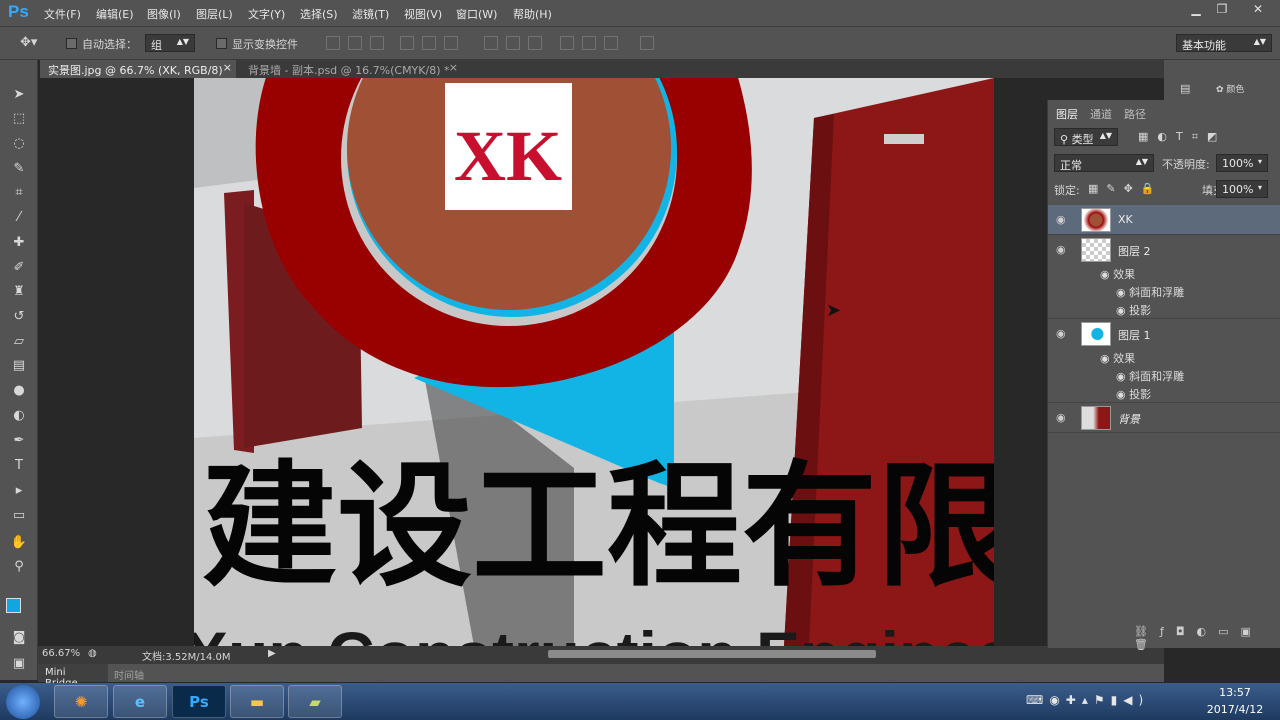  I want to click on tab-mini-bridge: Mini Bridge, so click(73, 676).